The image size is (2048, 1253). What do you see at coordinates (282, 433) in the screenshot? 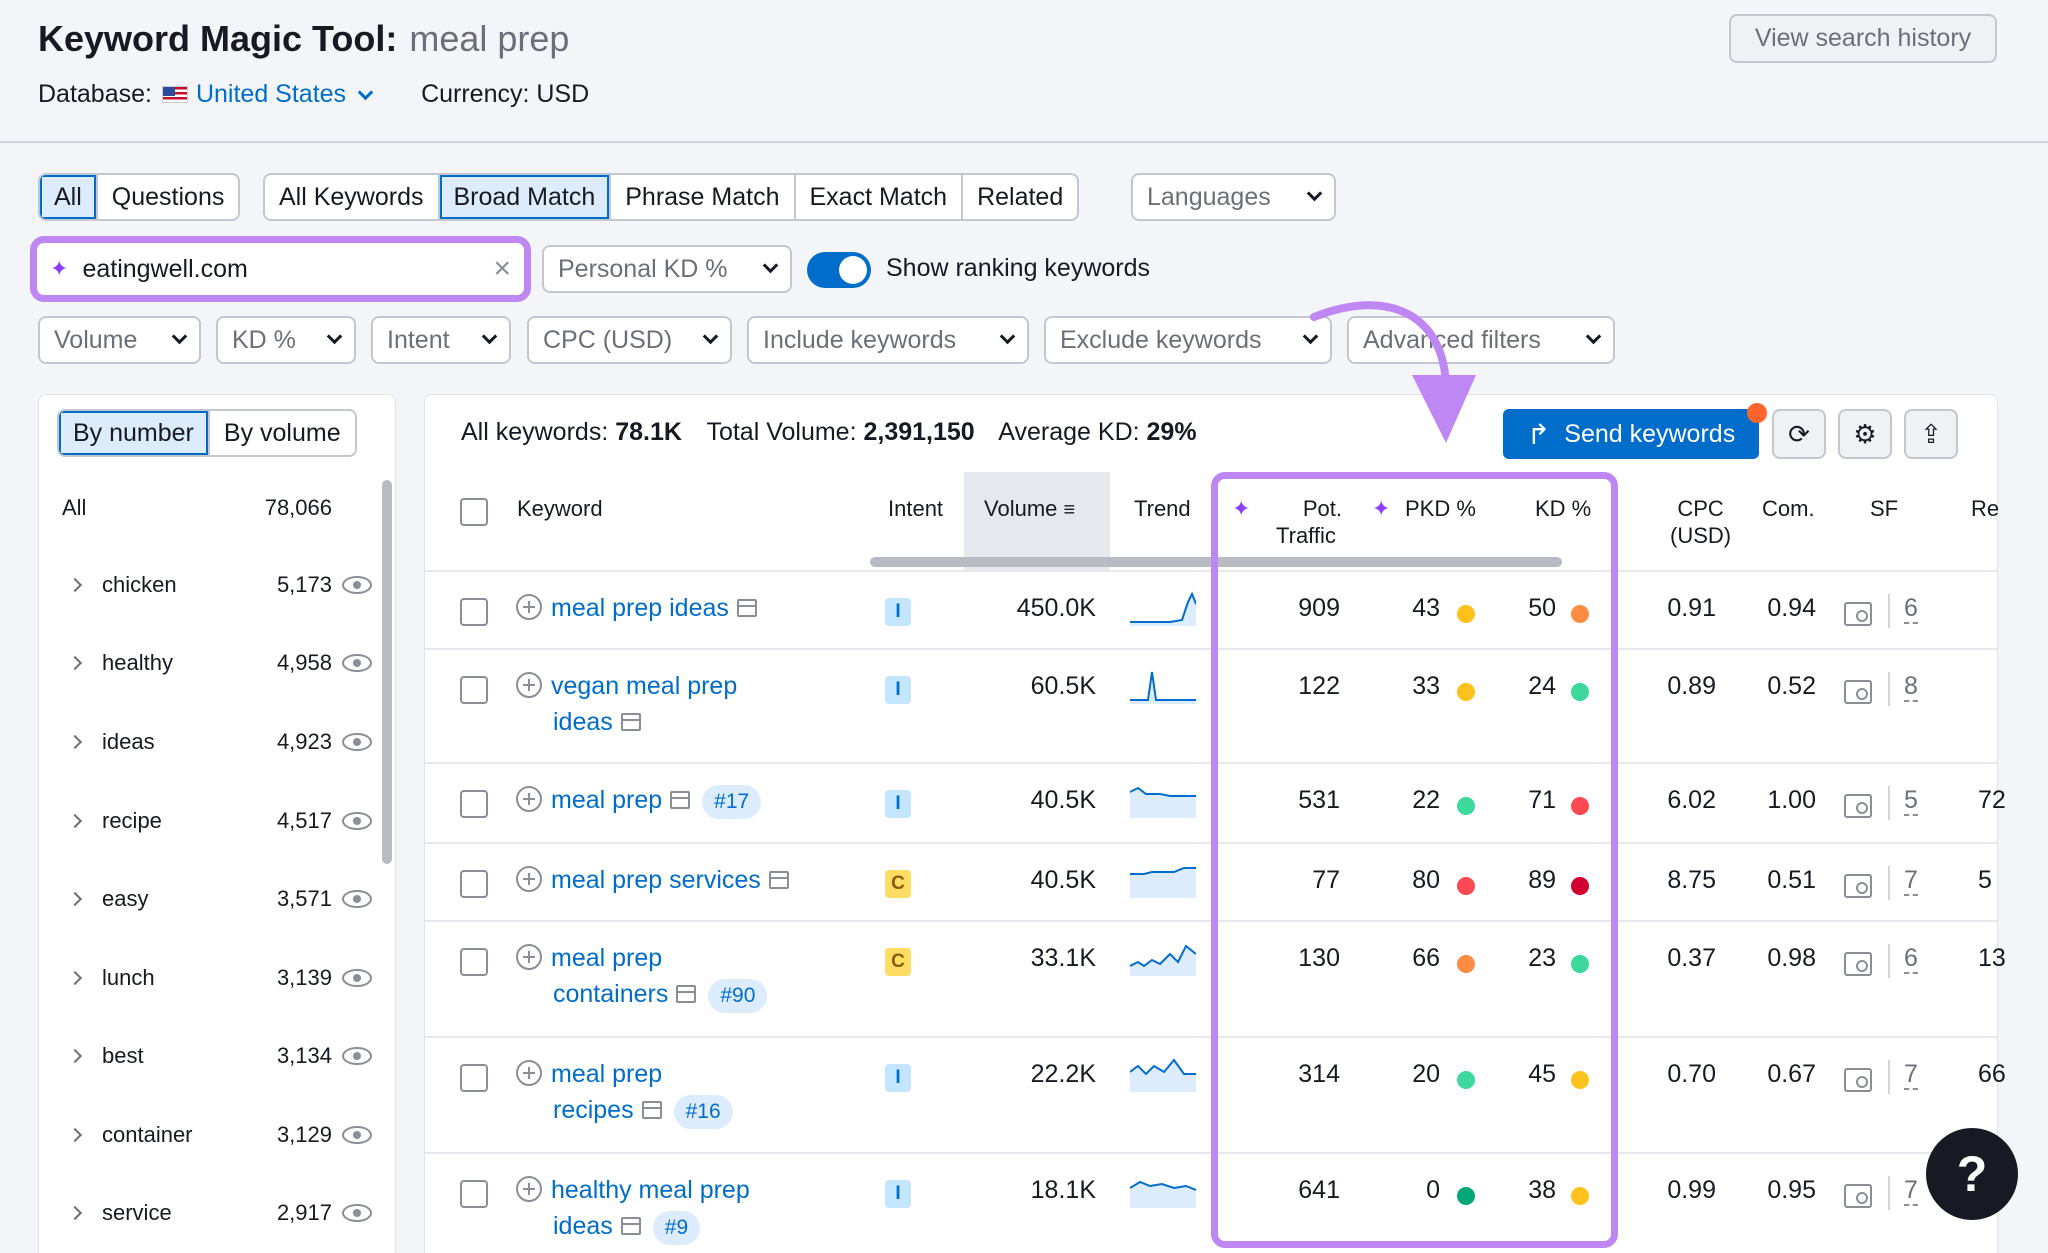
I see `tab-by-volume: By volume` at bounding box center [282, 433].